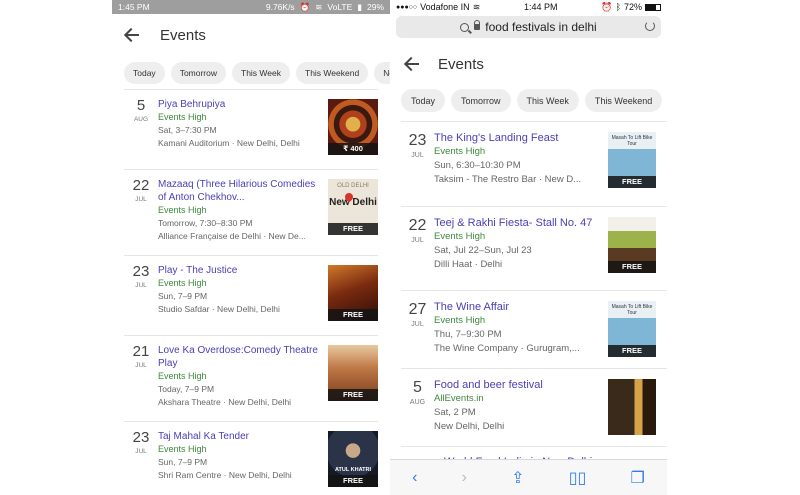  Describe the element at coordinates (353, 459) in the screenshot. I see `event-thumbnail: ATUL KHATRI FREE` at that location.